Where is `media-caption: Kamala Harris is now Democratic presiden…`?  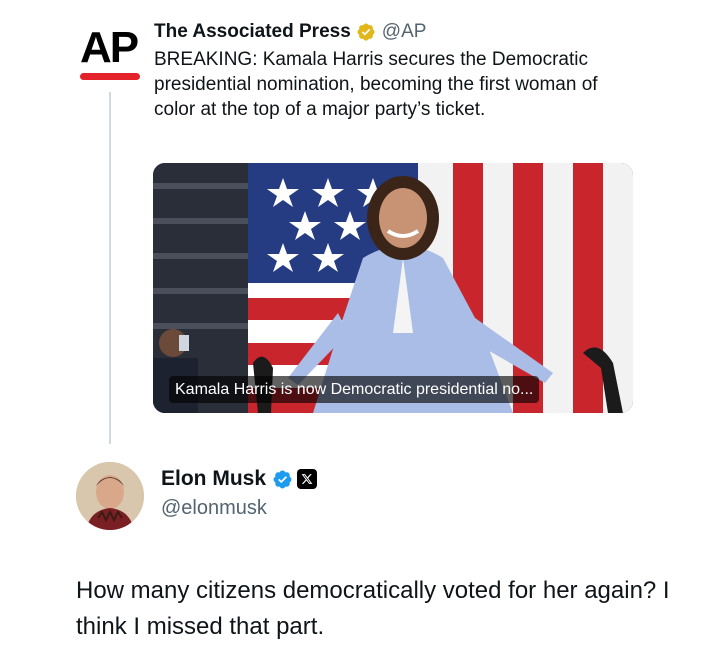
media-caption: Kamala Harris is now Democratic presiden… is located at coordinates (354, 389).